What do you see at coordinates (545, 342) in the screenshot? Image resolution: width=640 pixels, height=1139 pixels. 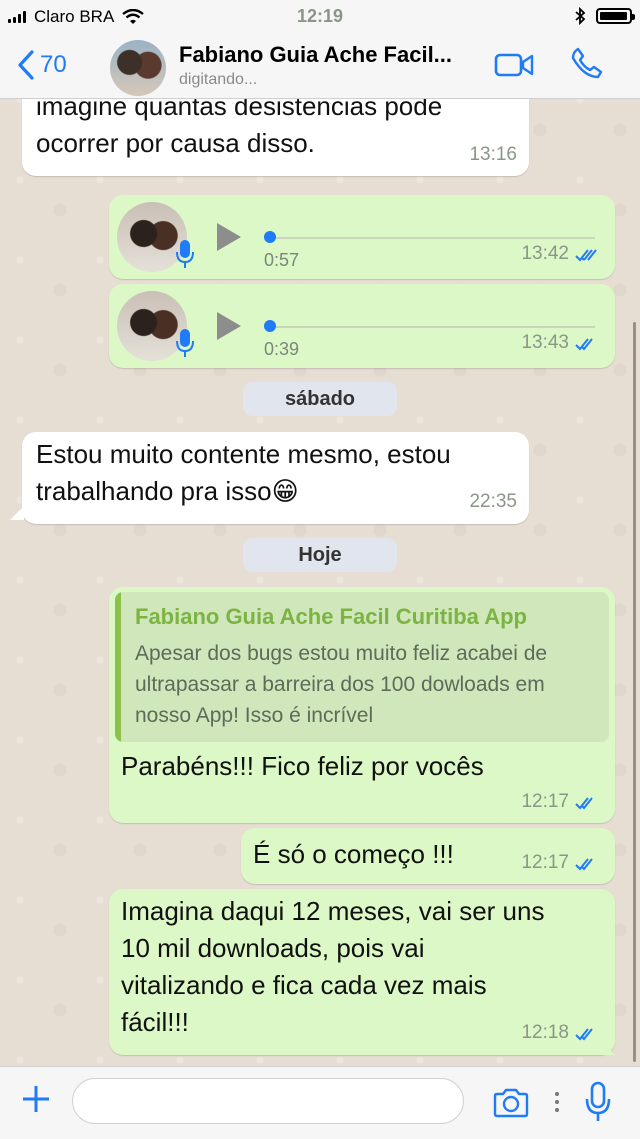 I see `message-time: 13:43` at bounding box center [545, 342].